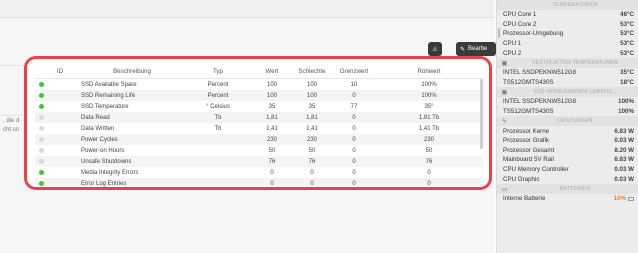 Image resolution: width=638 pixels, height=253 pixels. Describe the element at coordinates (624, 198) in the screenshot. I see `battery-value: 10%` at that location.